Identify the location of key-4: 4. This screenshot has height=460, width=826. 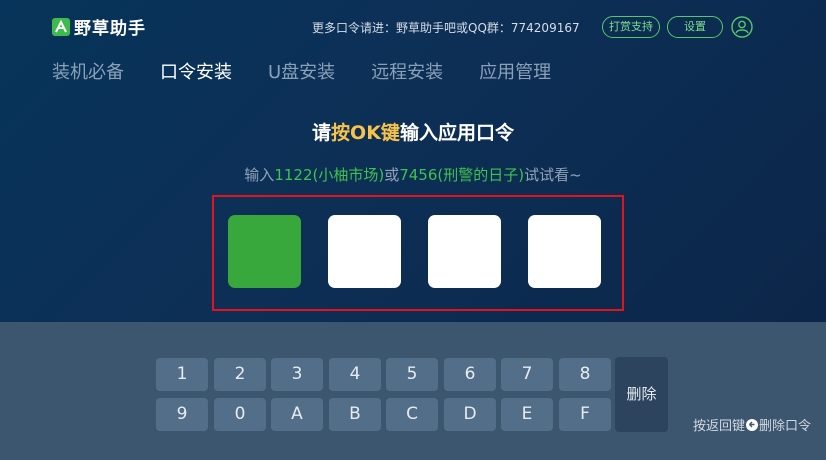
(355, 374).